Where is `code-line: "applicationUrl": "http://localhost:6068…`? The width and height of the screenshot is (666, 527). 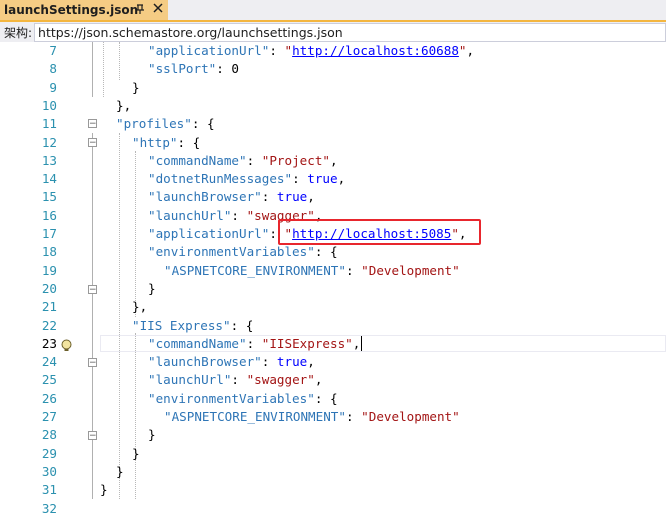 code-line: "applicationUrl": "http://localhost:6068… is located at coordinates (311, 50).